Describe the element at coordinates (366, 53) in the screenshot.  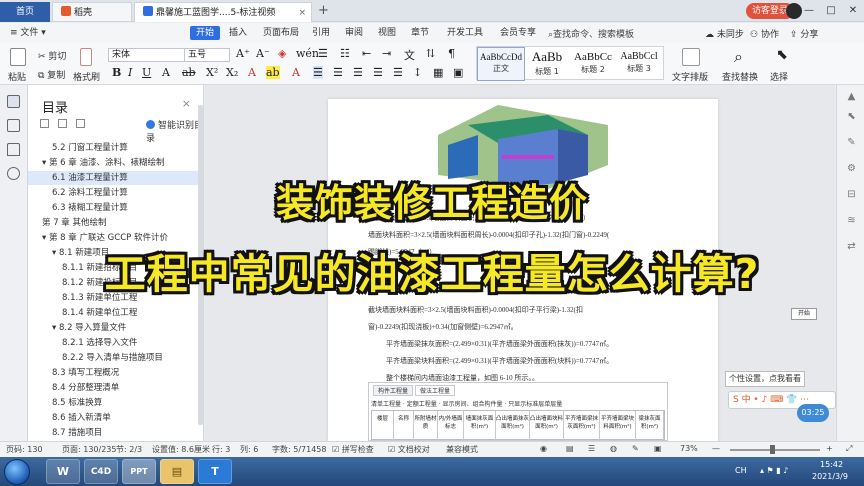
I see `outdent-icon: ⇤` at that location.